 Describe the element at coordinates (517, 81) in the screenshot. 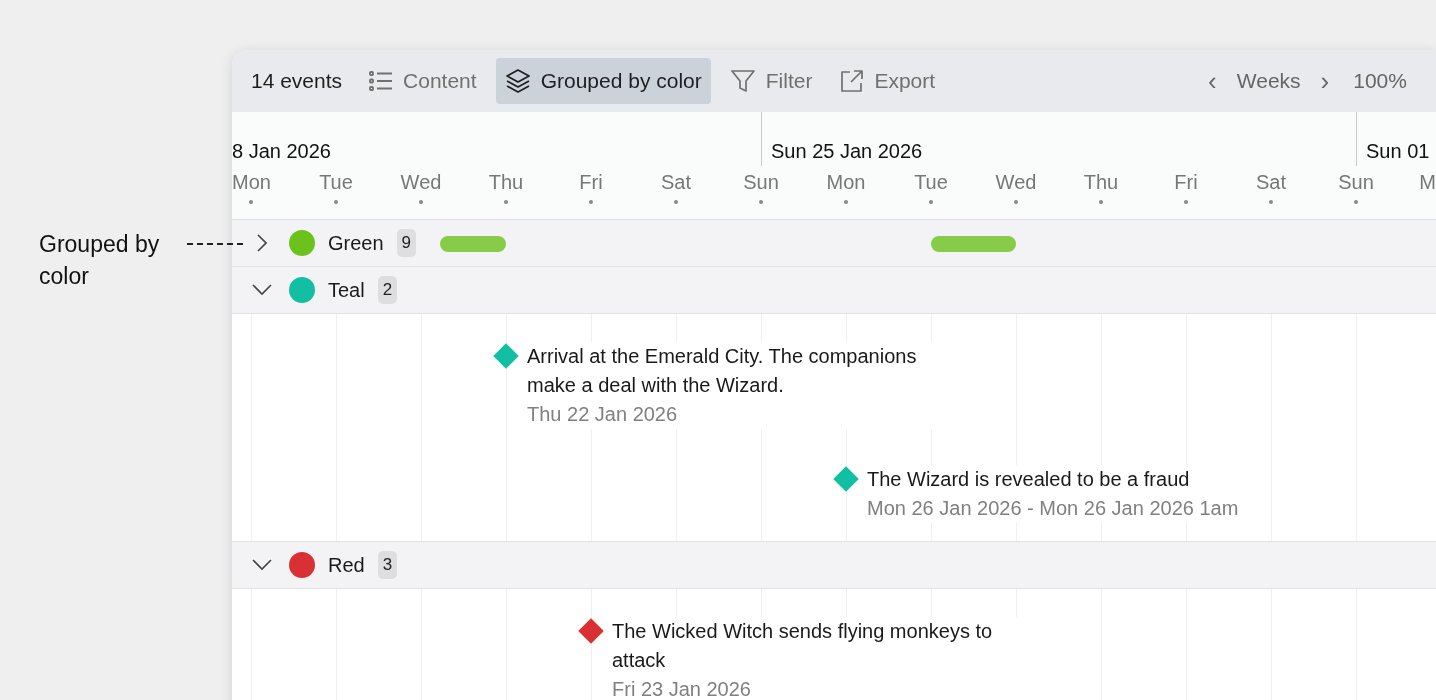

I see `layers-icon` at that location.